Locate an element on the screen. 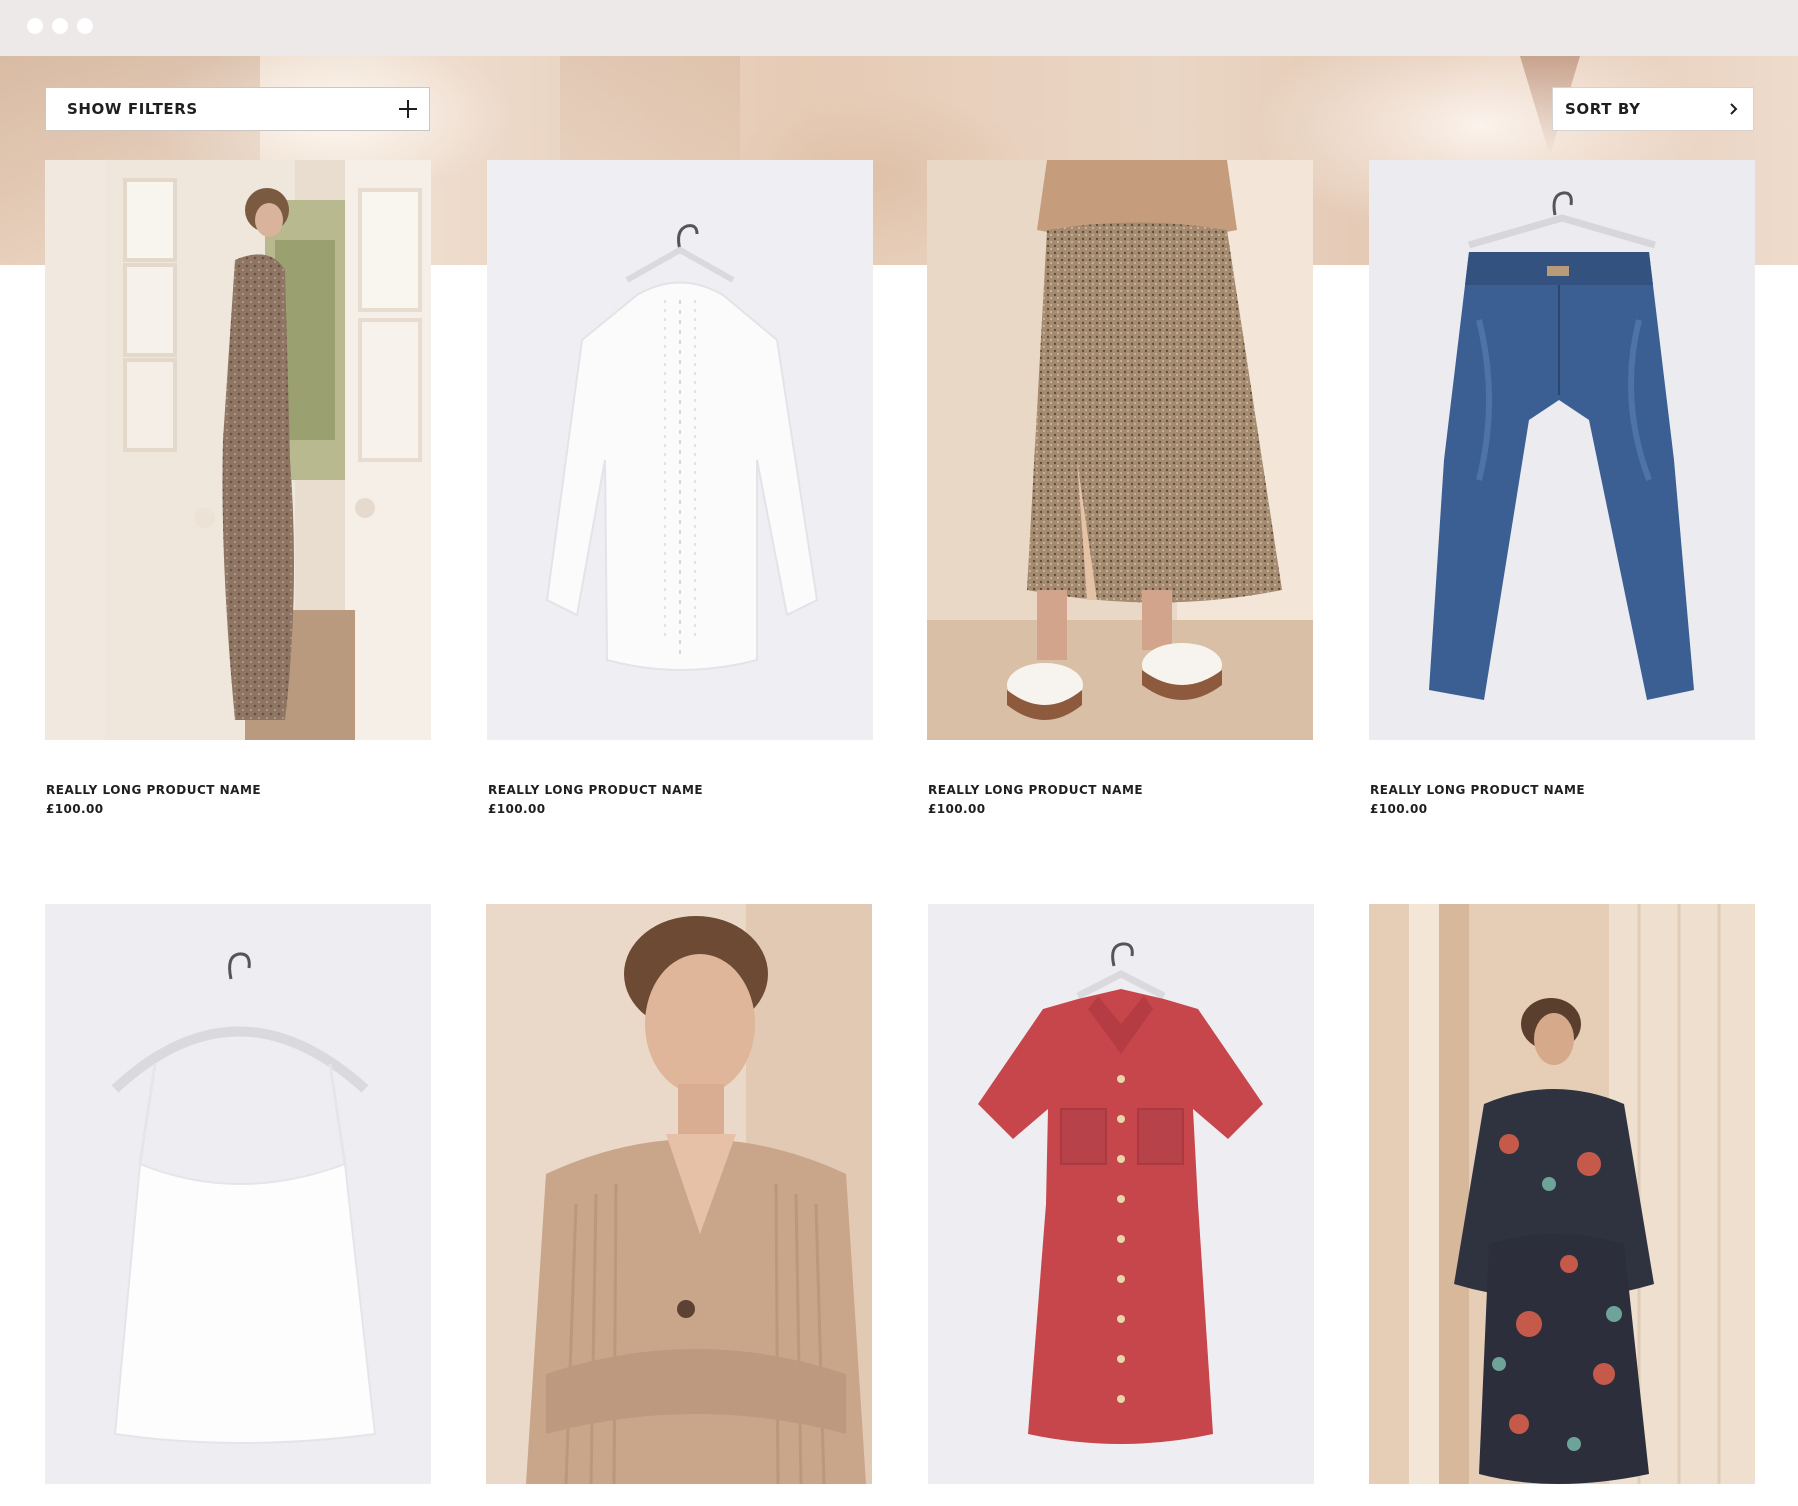 This screenshot has width=1798, height=1506. chevron-right-icon is located at coordinates (1734, 109).